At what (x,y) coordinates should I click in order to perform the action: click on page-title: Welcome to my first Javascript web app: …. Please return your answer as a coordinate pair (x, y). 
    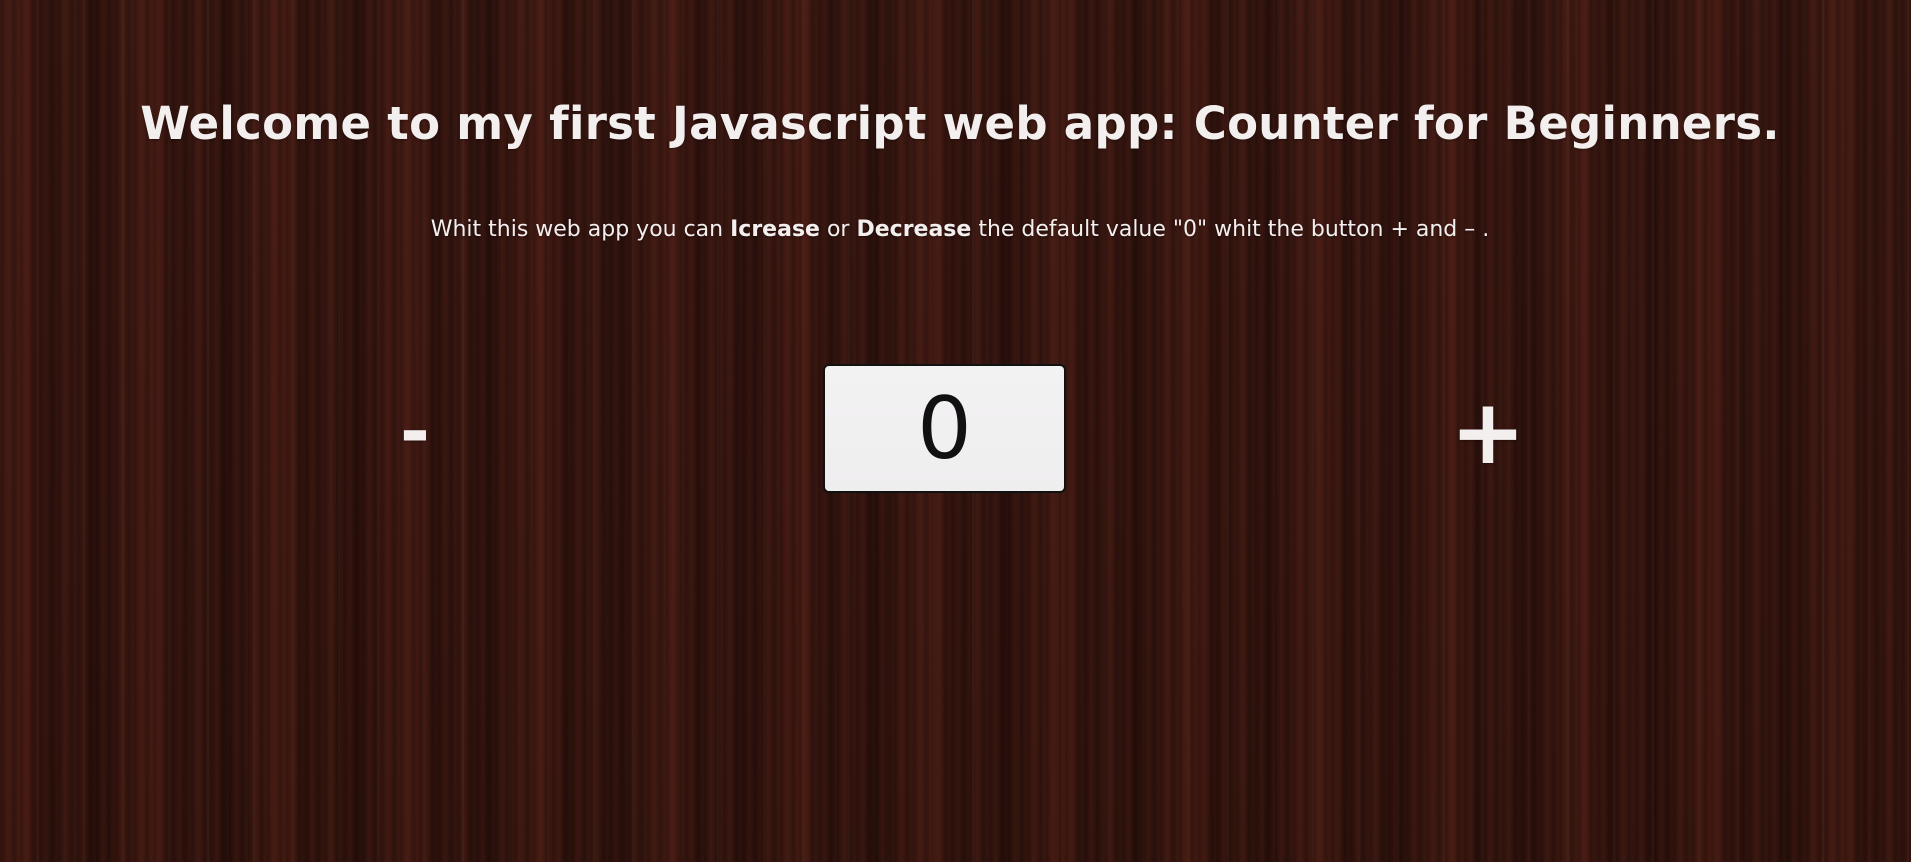
    Looking at the image, I should click on (960, 123).